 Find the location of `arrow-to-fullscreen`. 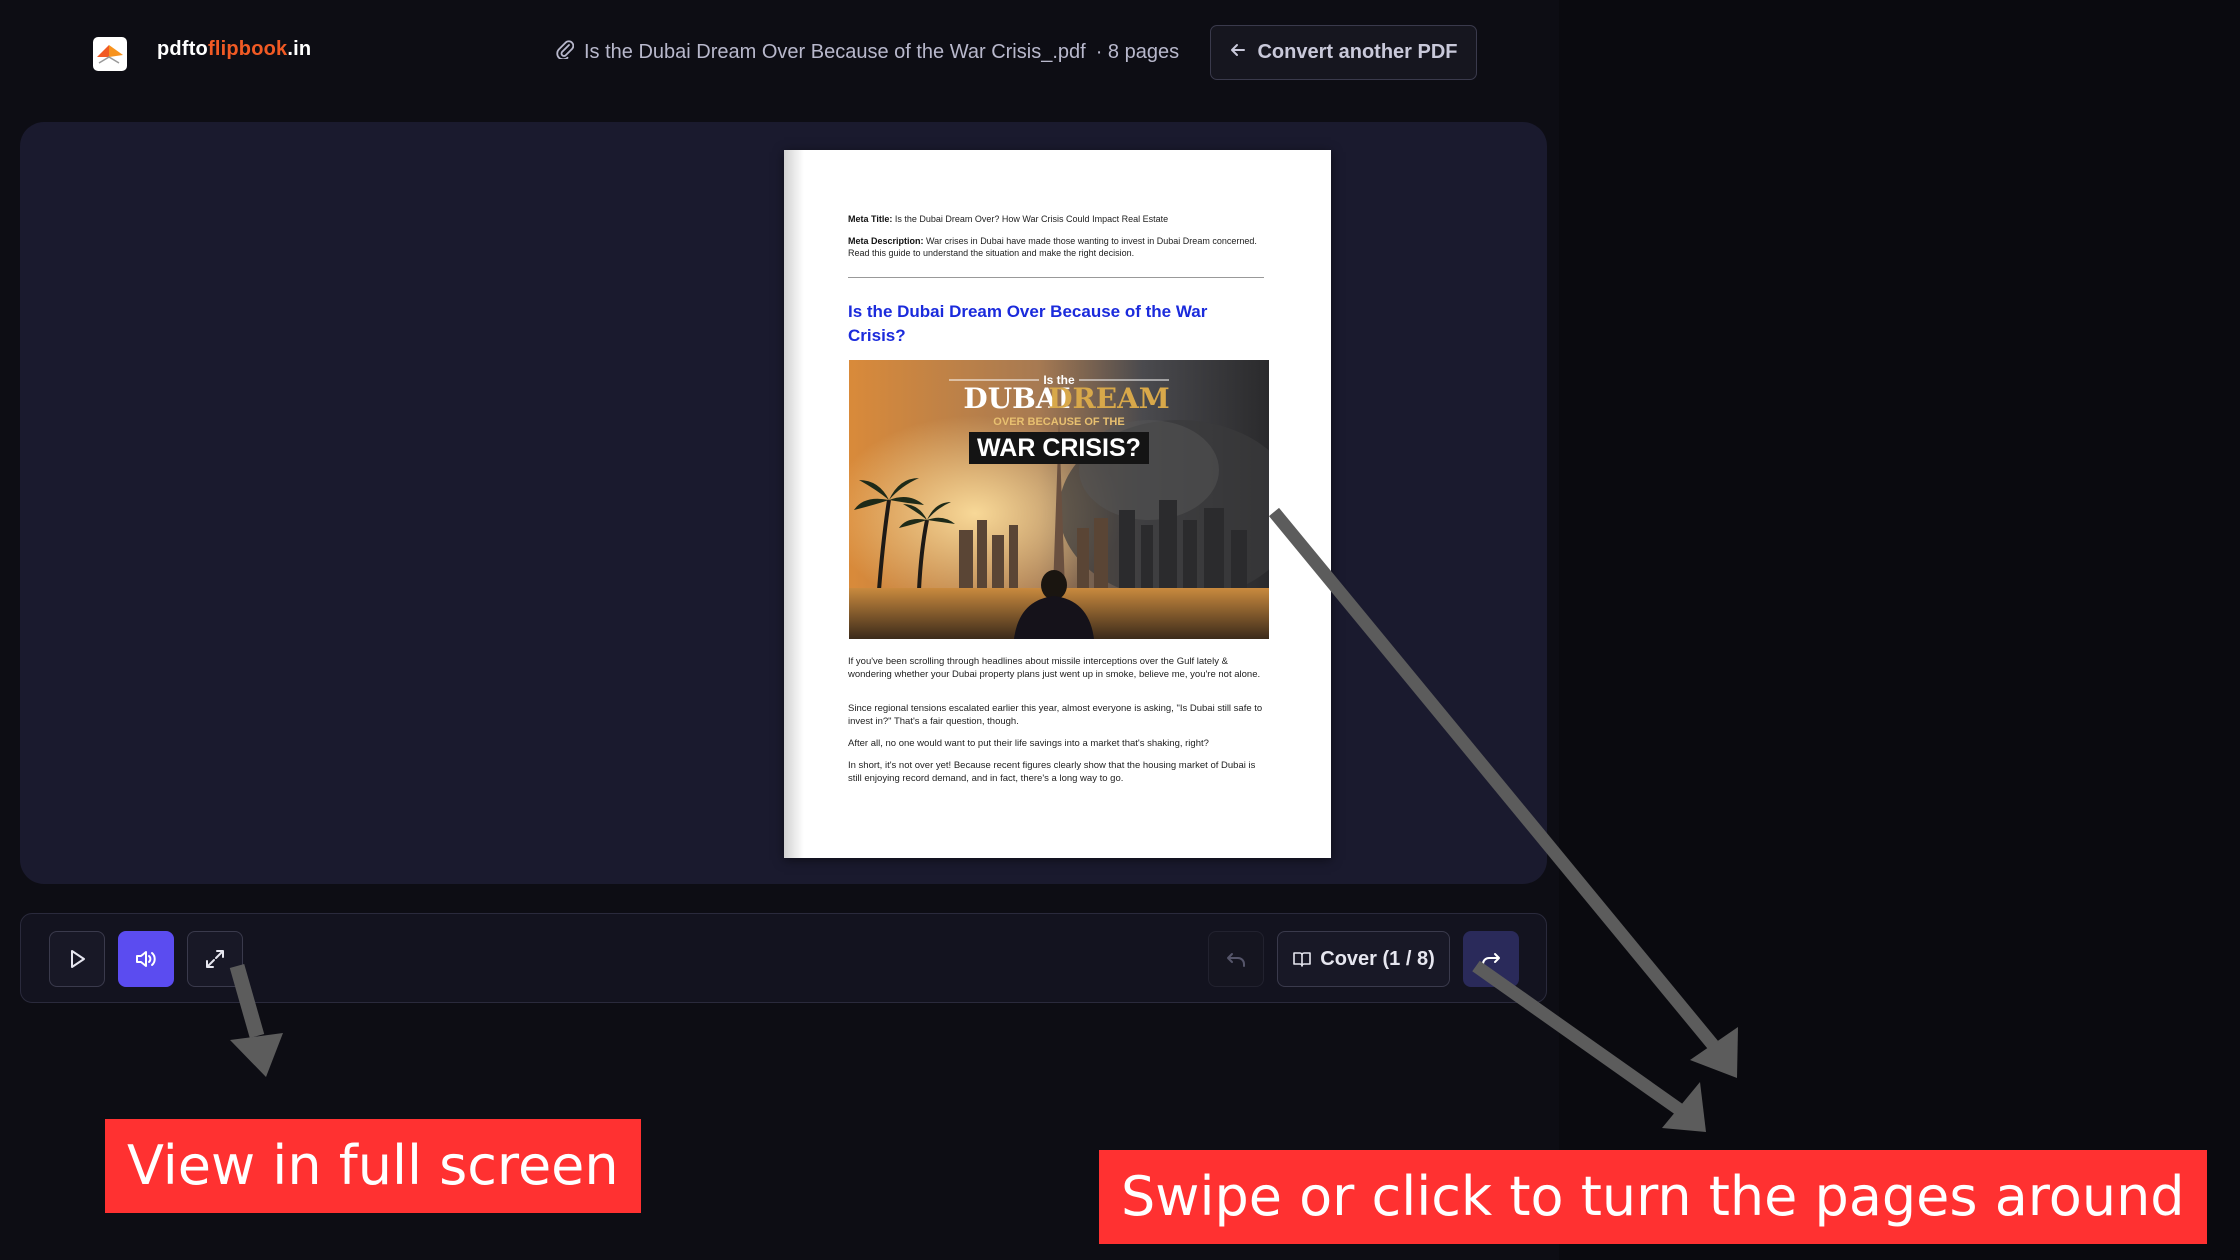

arrow-to-fullscreen is located at coordinates (247, 1001).